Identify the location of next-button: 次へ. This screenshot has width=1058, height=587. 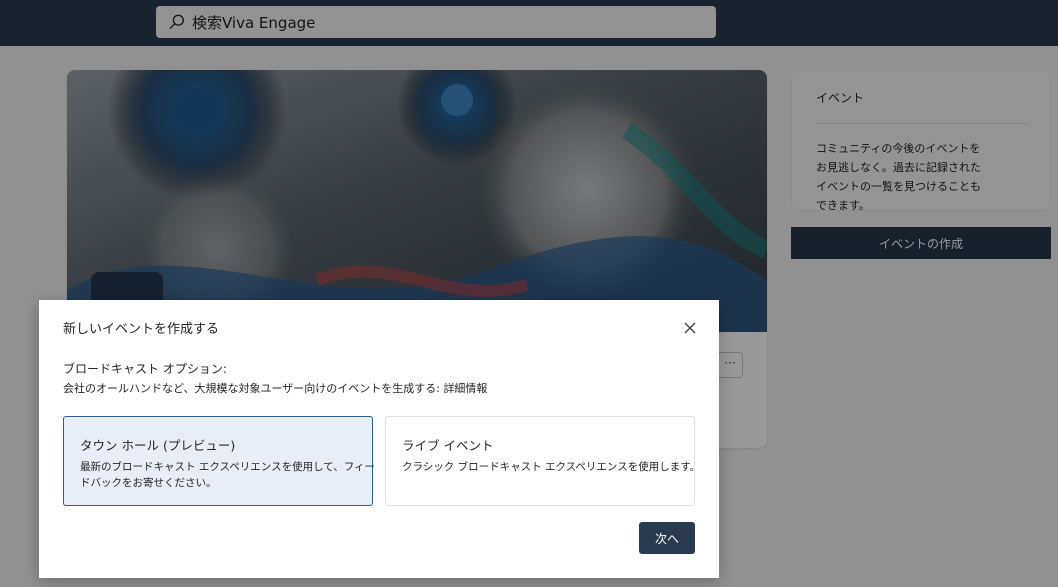
(667, 538).